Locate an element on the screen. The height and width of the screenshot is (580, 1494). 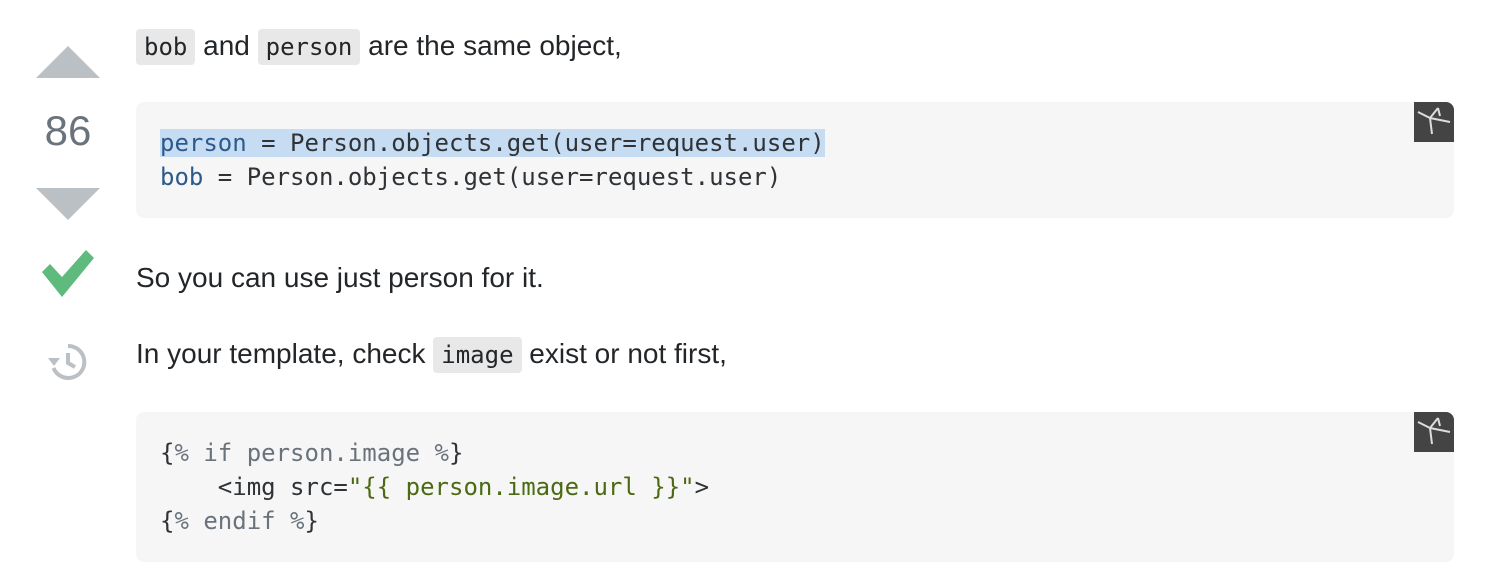
paragraph-1: bob and person are the same object, is located at coordinates (379, 46).